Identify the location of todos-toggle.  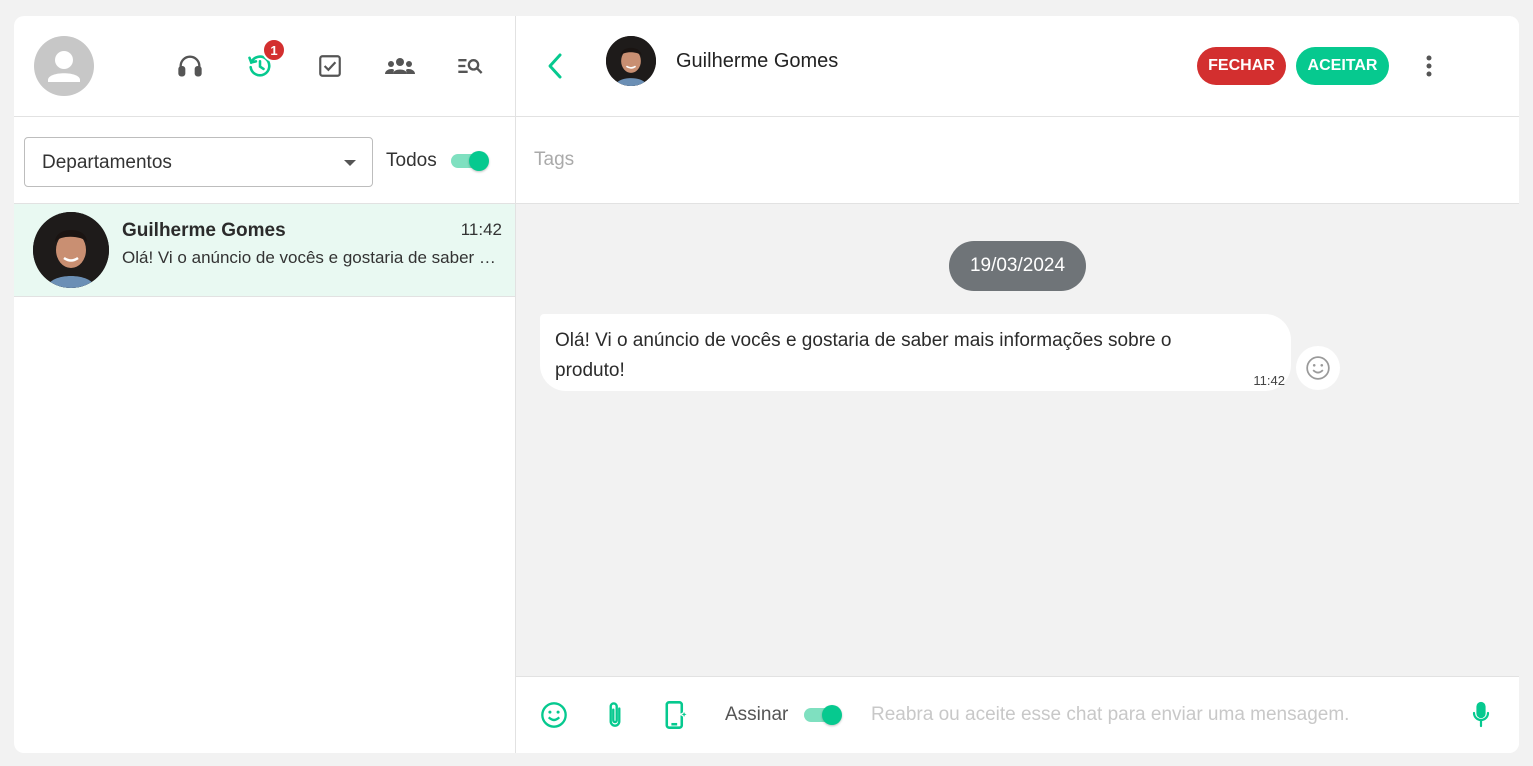
(470, 161).